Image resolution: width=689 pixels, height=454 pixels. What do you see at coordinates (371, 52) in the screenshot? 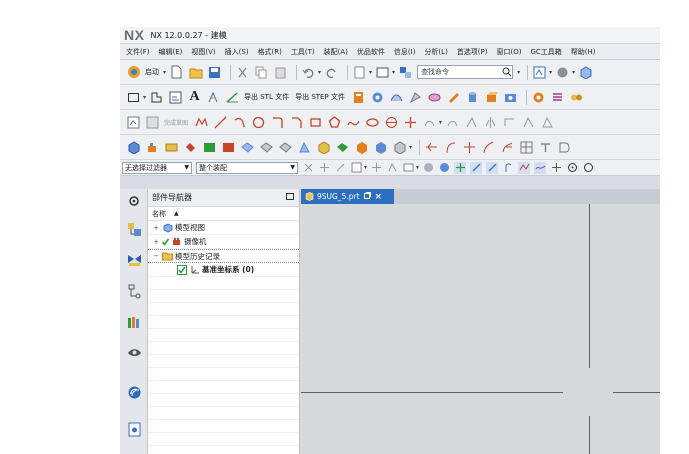
I see `menu-youpin-software: 优品软件` at bounding box center [371, 52].